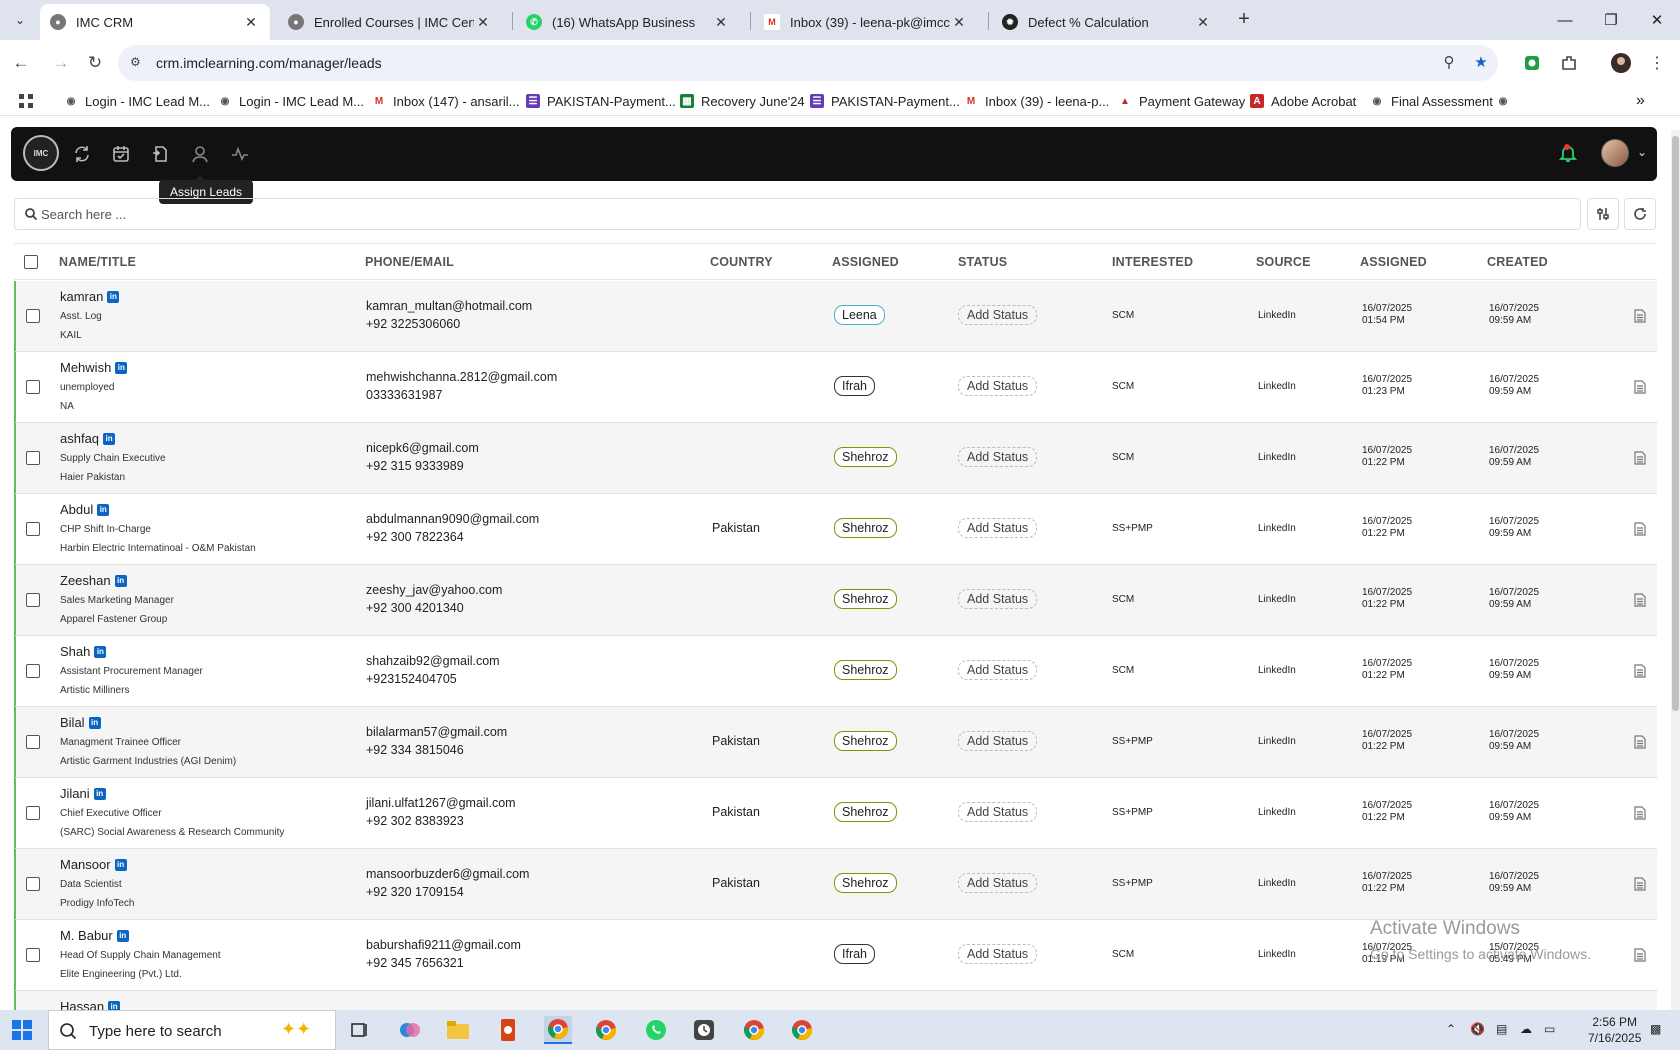 Image resolution: width=1680 pixels, height=1050 pixels. I want to click on table-row: Hassan in, so click(835, 1000).